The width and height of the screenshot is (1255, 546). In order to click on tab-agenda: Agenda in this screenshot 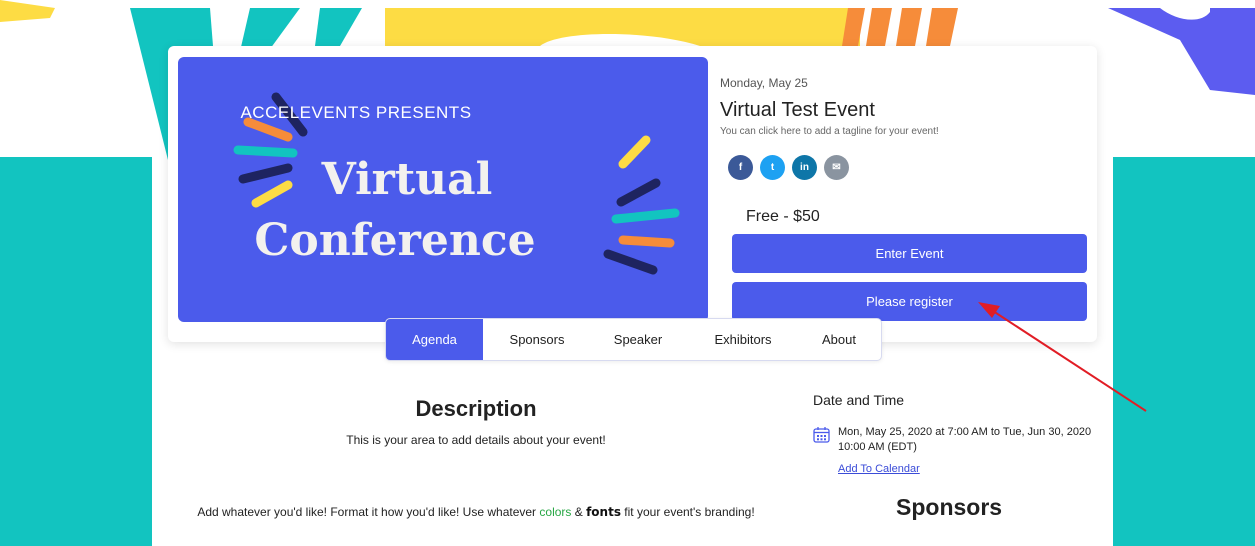, I will do `click(434, 339)`.